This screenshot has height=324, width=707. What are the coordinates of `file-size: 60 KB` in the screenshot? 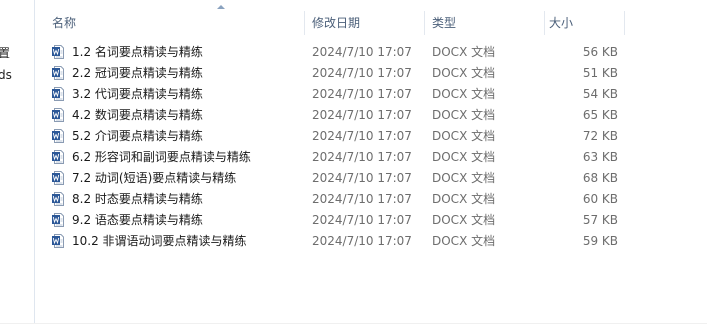 It's located at (600, 199).